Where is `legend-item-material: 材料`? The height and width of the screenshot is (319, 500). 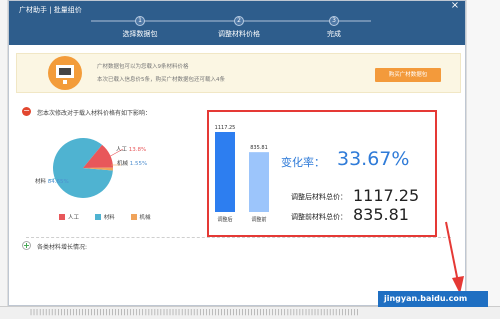 legend-item-material: 材料 is located at coordinates (104, 217).